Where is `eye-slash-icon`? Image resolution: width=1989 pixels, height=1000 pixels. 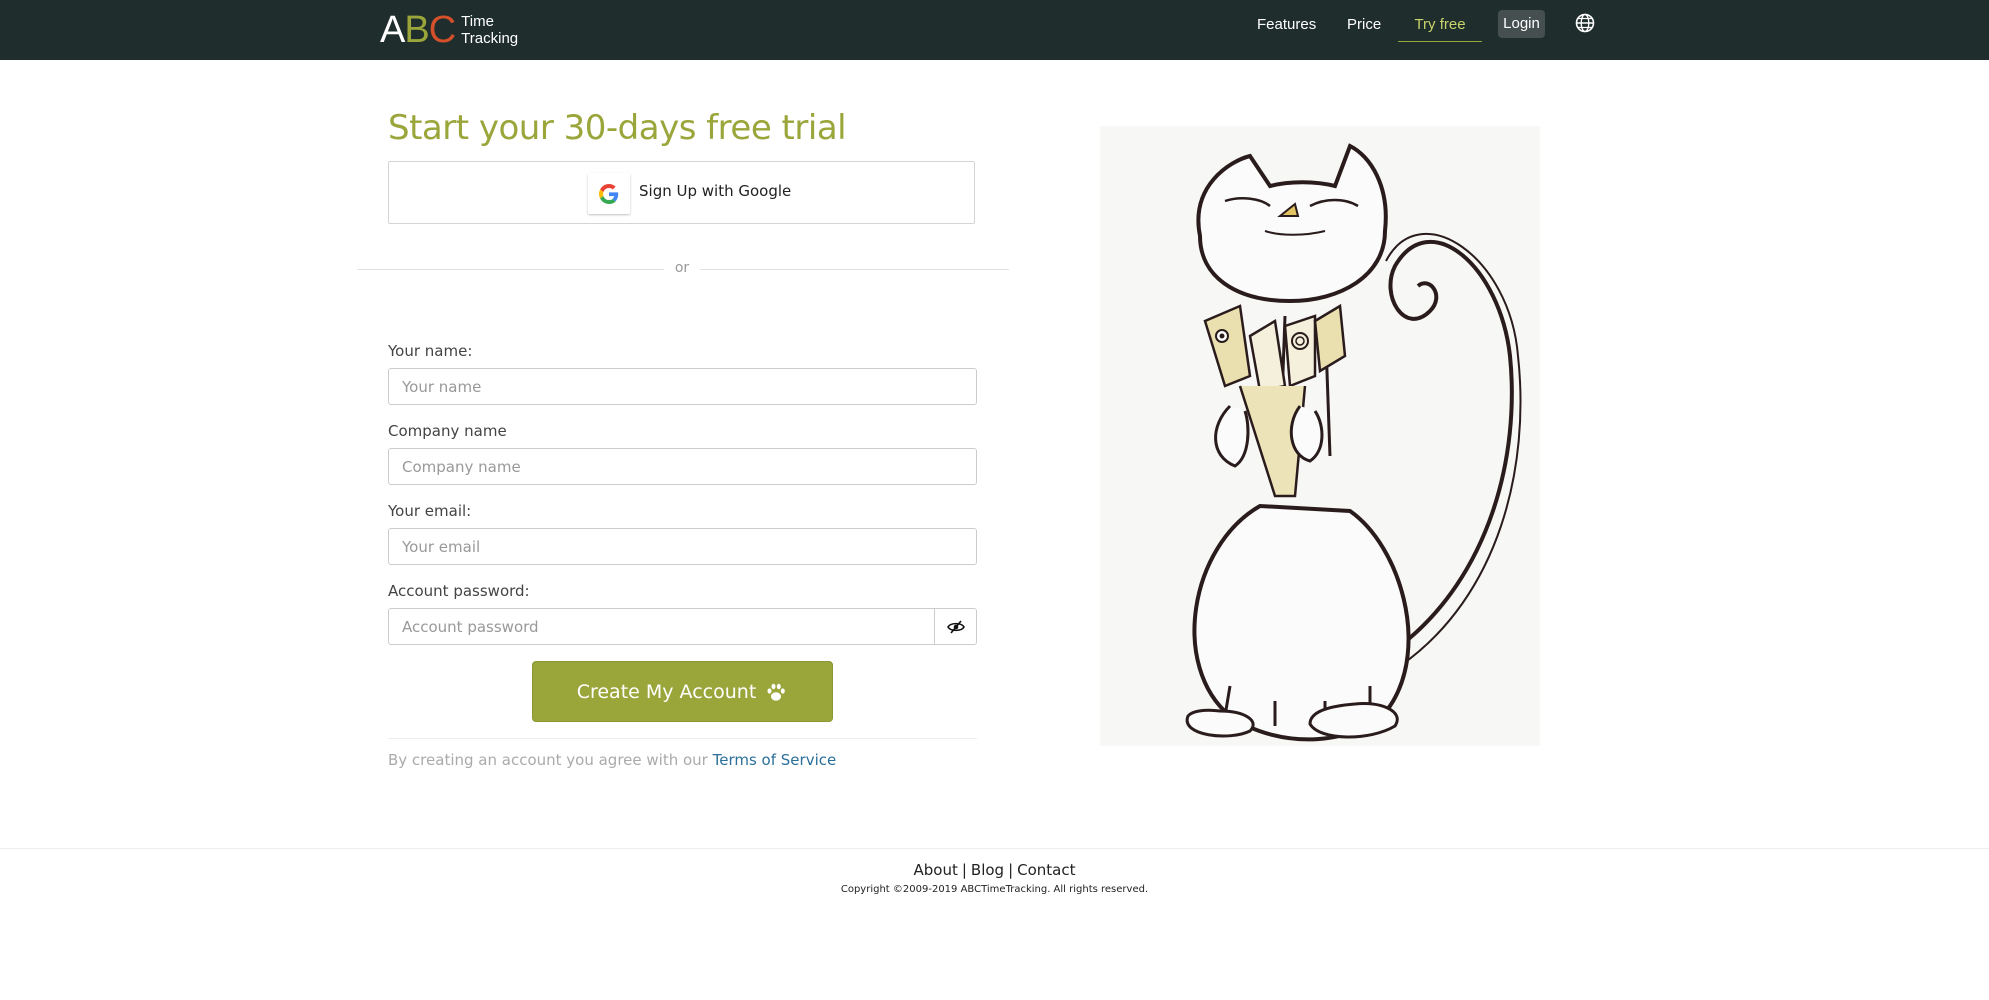
eye-slash-icon is located at coordinates (955, 626).